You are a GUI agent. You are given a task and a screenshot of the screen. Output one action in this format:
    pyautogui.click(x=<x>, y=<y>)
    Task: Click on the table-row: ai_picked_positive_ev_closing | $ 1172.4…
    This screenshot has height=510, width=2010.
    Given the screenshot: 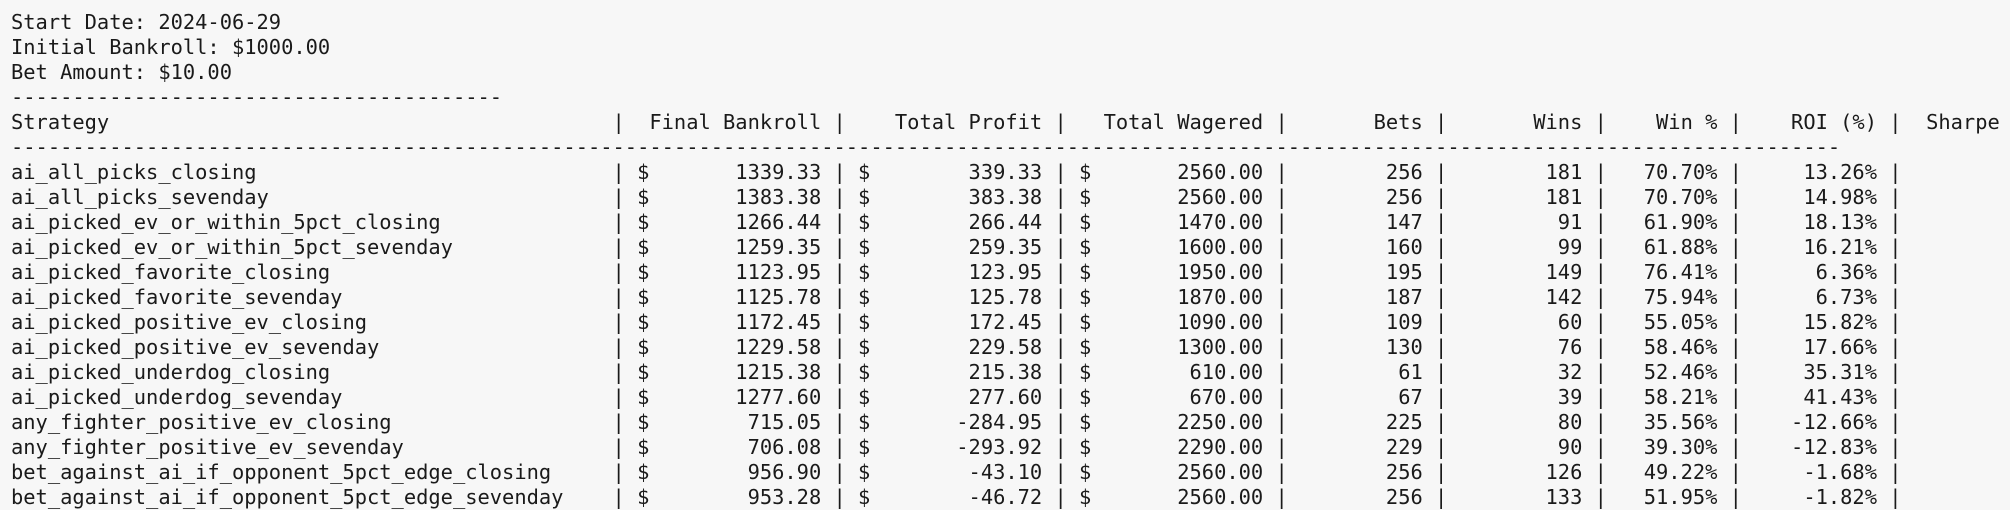 What is the action you would take?
    pyautogui.click(x=1010, y=322)
    